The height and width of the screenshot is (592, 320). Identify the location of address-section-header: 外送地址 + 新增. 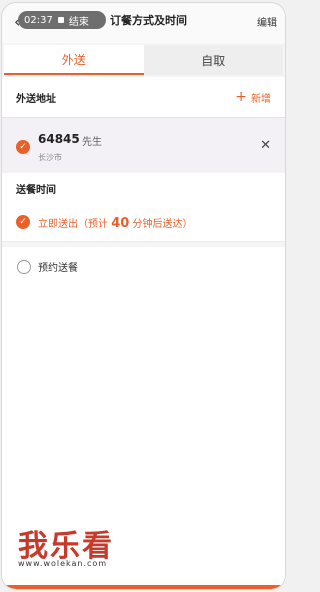
(143, 97).